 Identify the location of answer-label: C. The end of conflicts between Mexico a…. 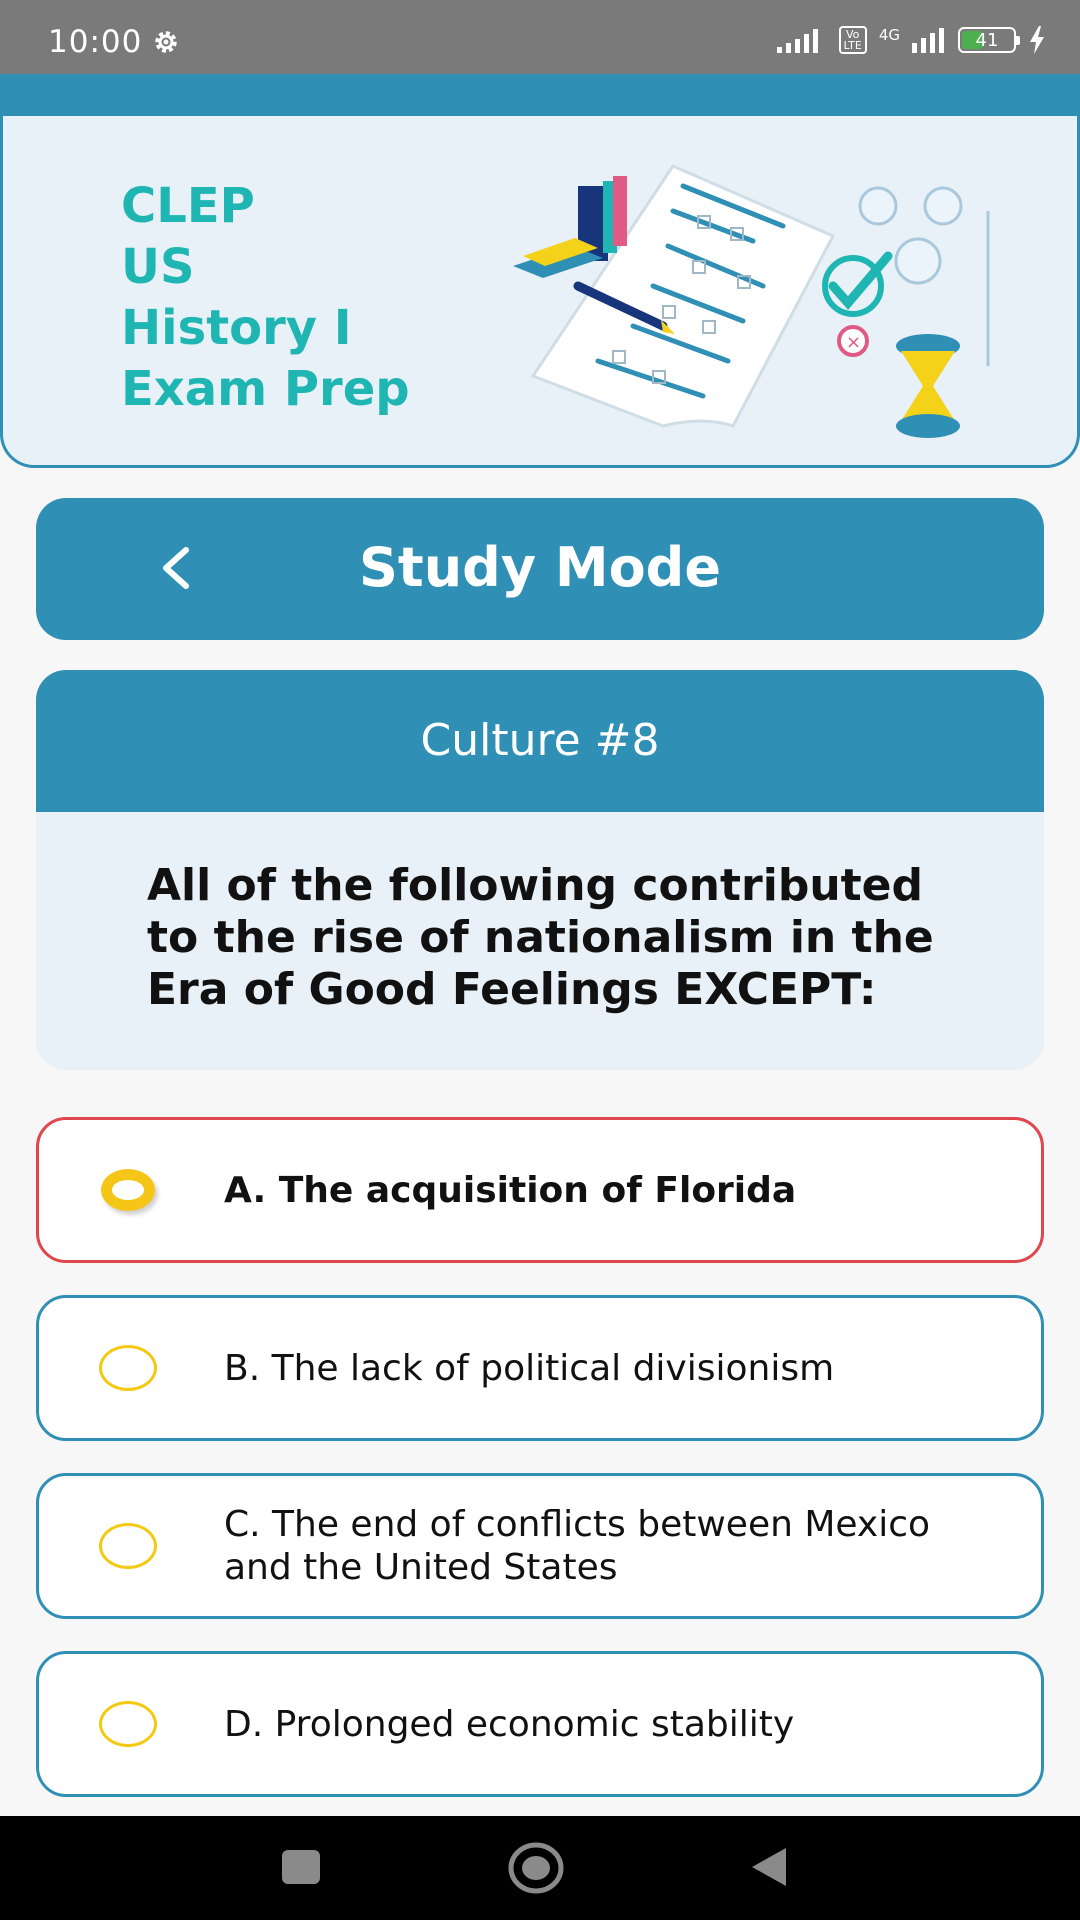
(577, 1546).